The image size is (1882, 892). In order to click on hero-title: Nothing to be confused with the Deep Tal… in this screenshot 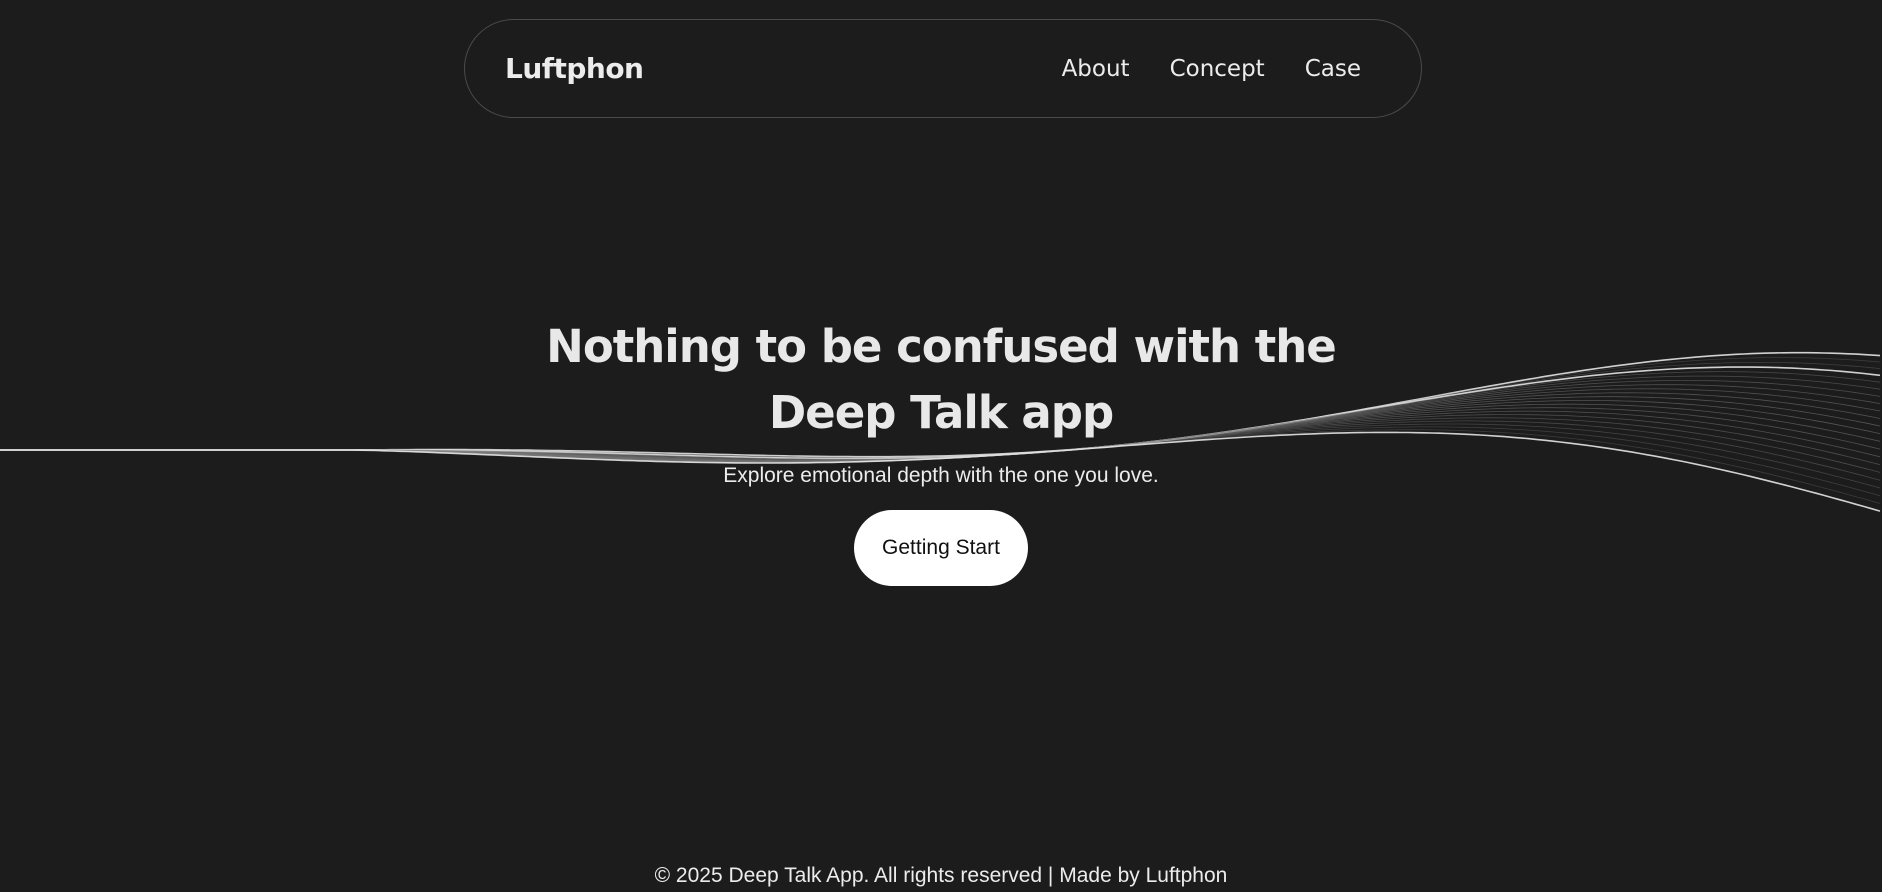, I will do `click(941, 380)`.